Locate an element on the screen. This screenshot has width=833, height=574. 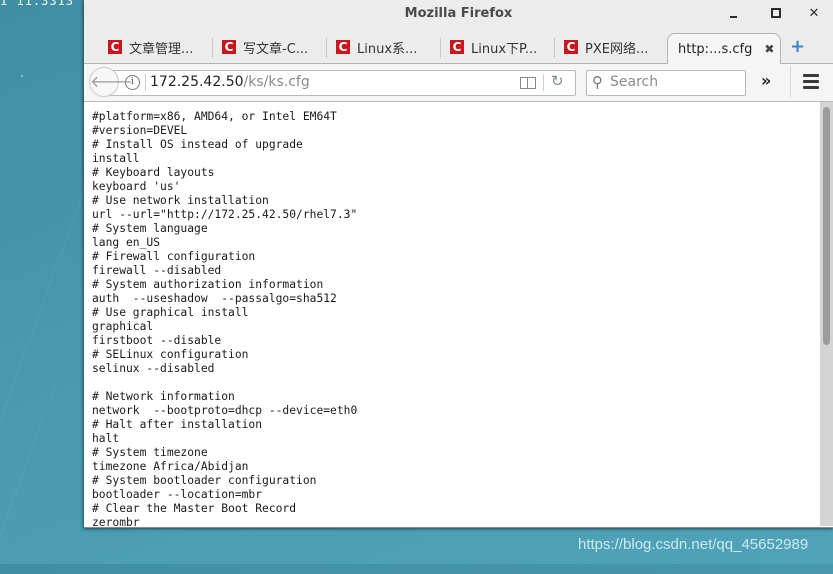
back-button: 🡐 is located at coordinates (111, 82).